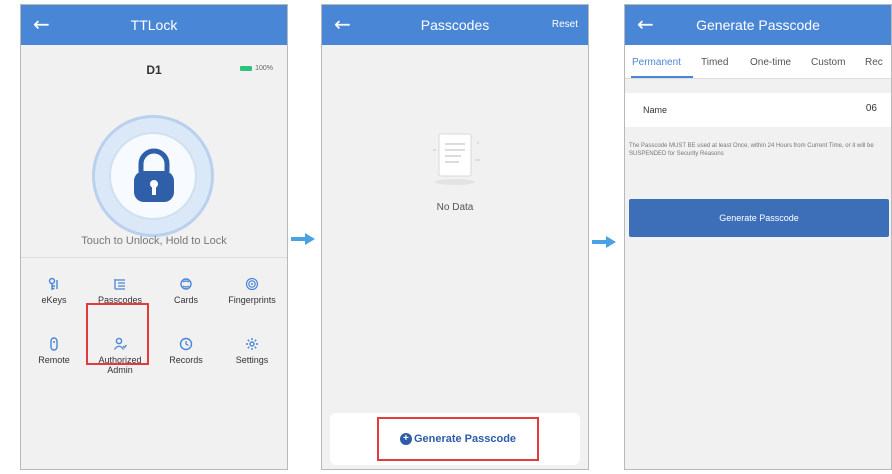 Image resolution: width=892 pixels, height=474 pixels. Describe the element at coordinates (54, 344) in the screenshot. I see `remote-icon` at that location.